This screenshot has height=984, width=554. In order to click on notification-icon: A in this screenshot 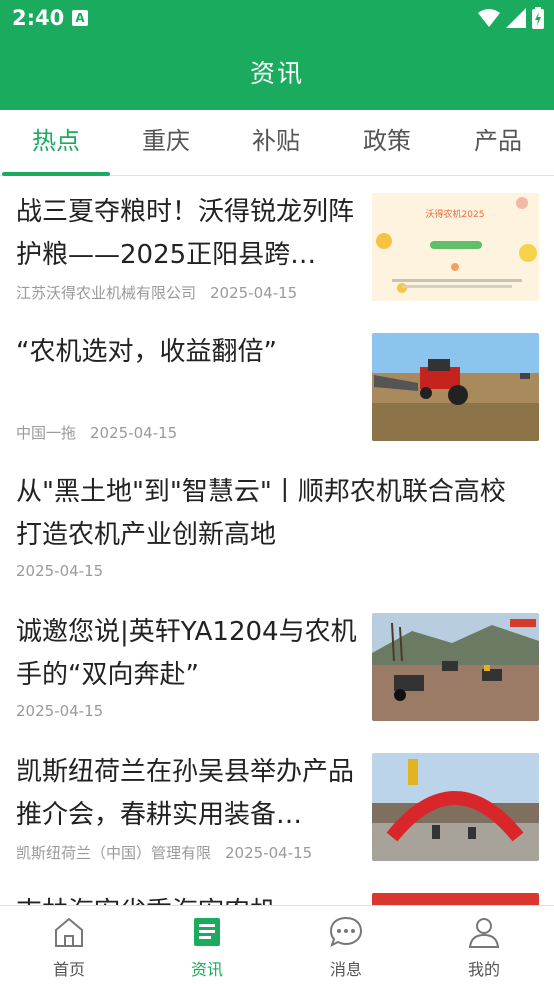, I will do `click(80, 18)`.